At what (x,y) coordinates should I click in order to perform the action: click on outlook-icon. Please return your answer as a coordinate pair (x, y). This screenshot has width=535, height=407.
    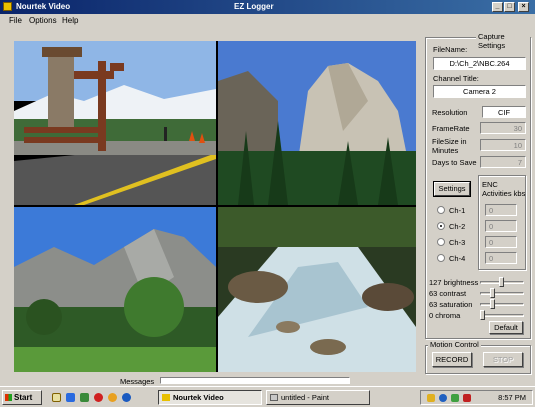
    Looking at the image, I should click on (84, 397).